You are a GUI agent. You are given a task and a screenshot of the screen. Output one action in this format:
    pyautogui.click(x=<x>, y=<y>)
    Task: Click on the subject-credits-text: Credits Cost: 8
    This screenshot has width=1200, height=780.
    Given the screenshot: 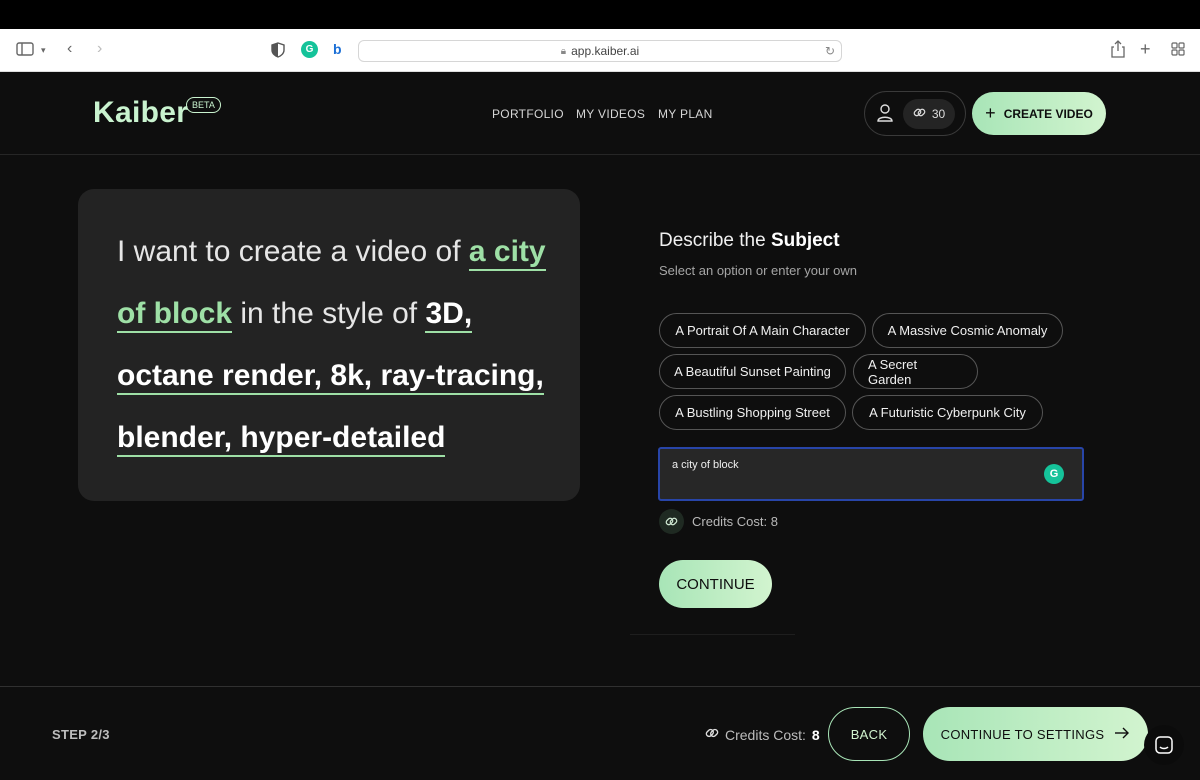 What is the action you would take?
    pyautogui.click(x=735, y=521)
    